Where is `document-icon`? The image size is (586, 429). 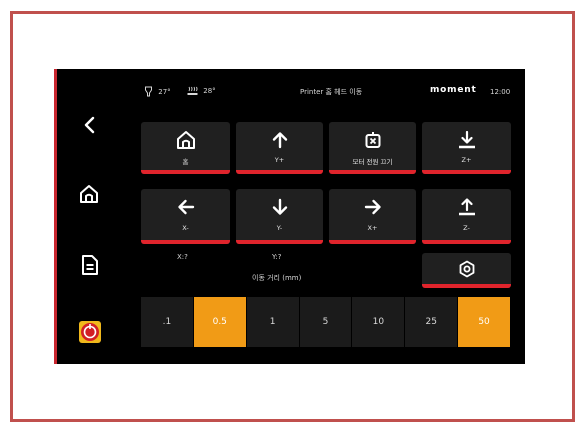
document-icon is located at coordinates (90, 265).